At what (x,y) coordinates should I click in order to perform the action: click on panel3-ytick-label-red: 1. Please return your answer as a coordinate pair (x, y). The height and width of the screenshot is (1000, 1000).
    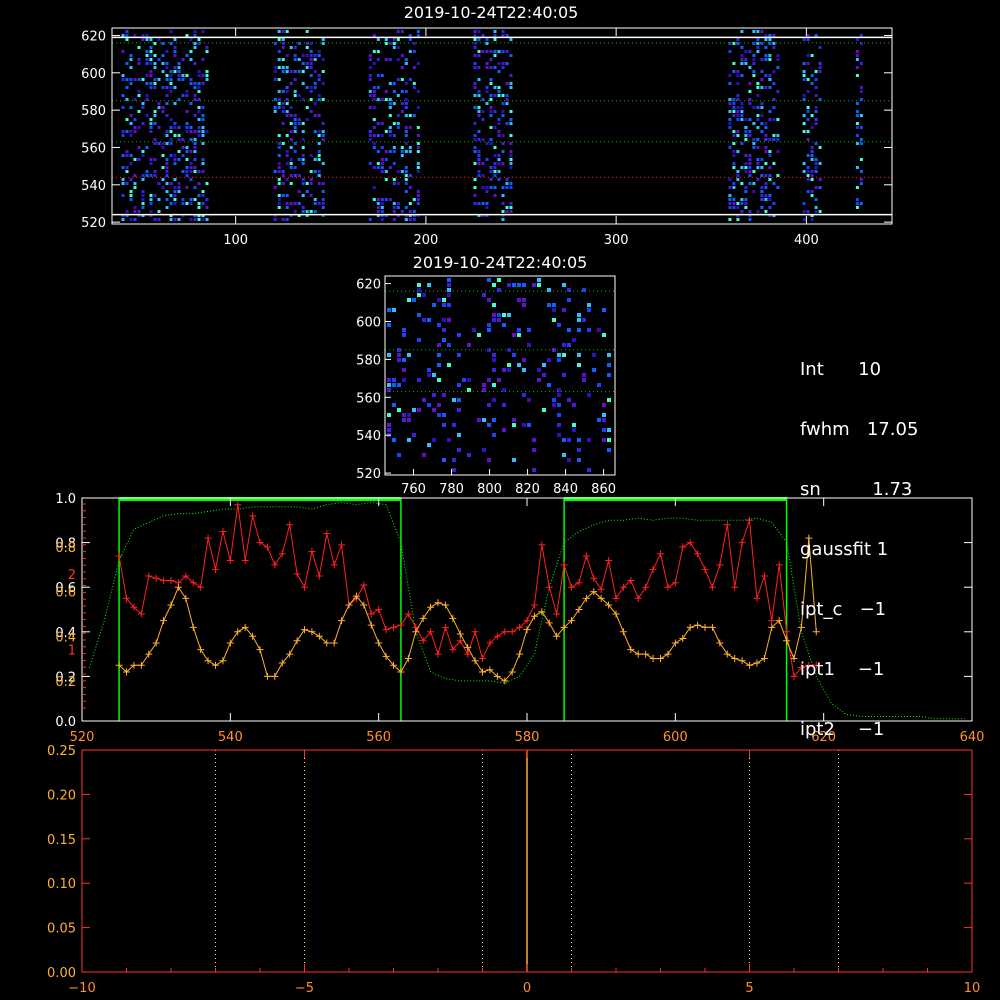
    Looking at the image, I should click on (72, 651).